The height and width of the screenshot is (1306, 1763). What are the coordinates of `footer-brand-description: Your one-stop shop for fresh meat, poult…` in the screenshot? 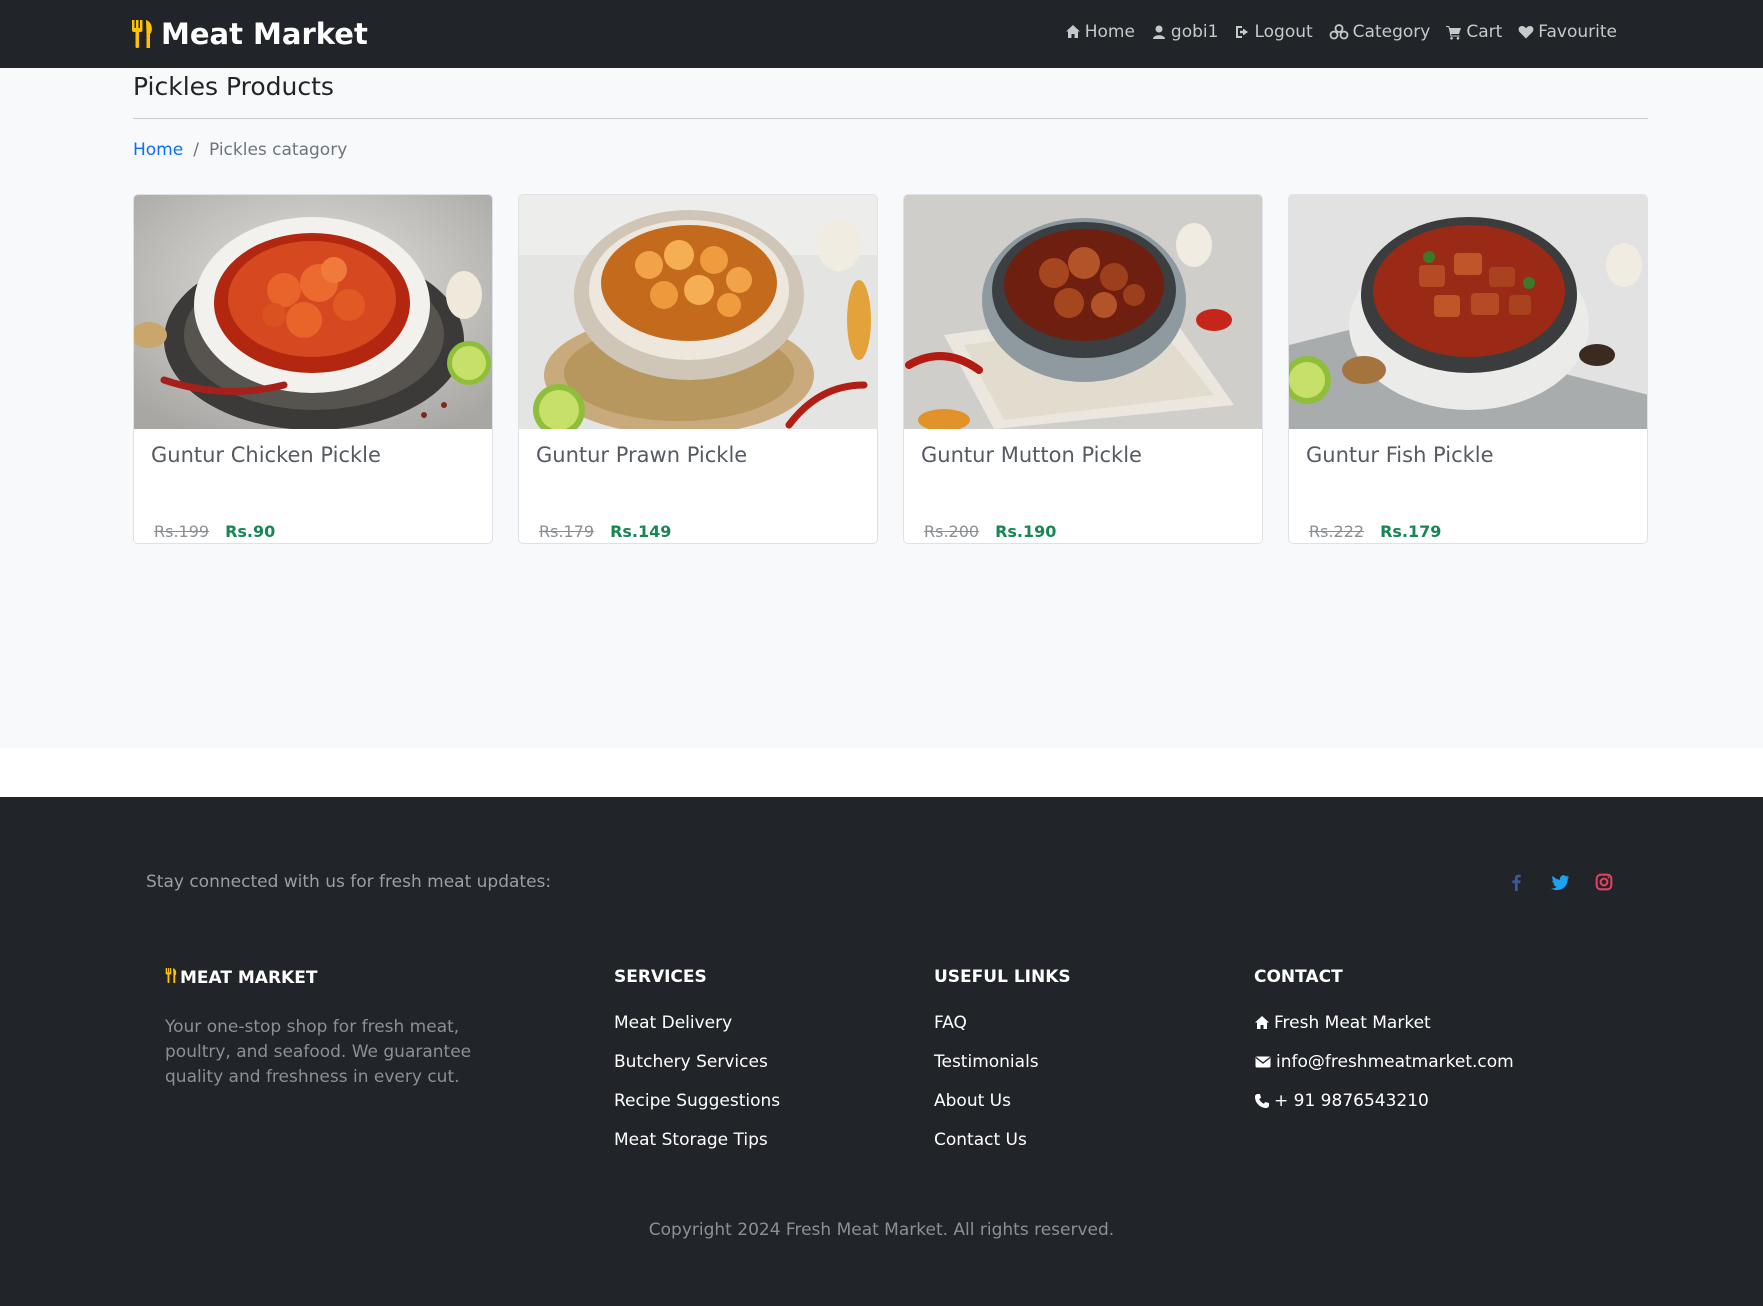 It's located at (318, 1052).